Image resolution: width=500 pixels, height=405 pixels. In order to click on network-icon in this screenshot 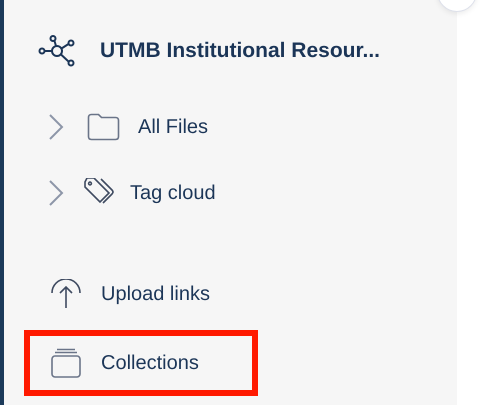, I will do `click(57, 51)`.